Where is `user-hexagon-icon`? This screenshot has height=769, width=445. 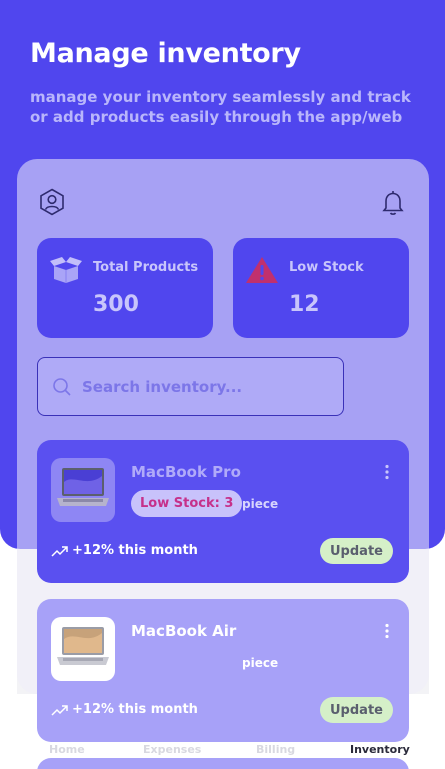 user-hexagon-icon is located at coordinates (52, 202).